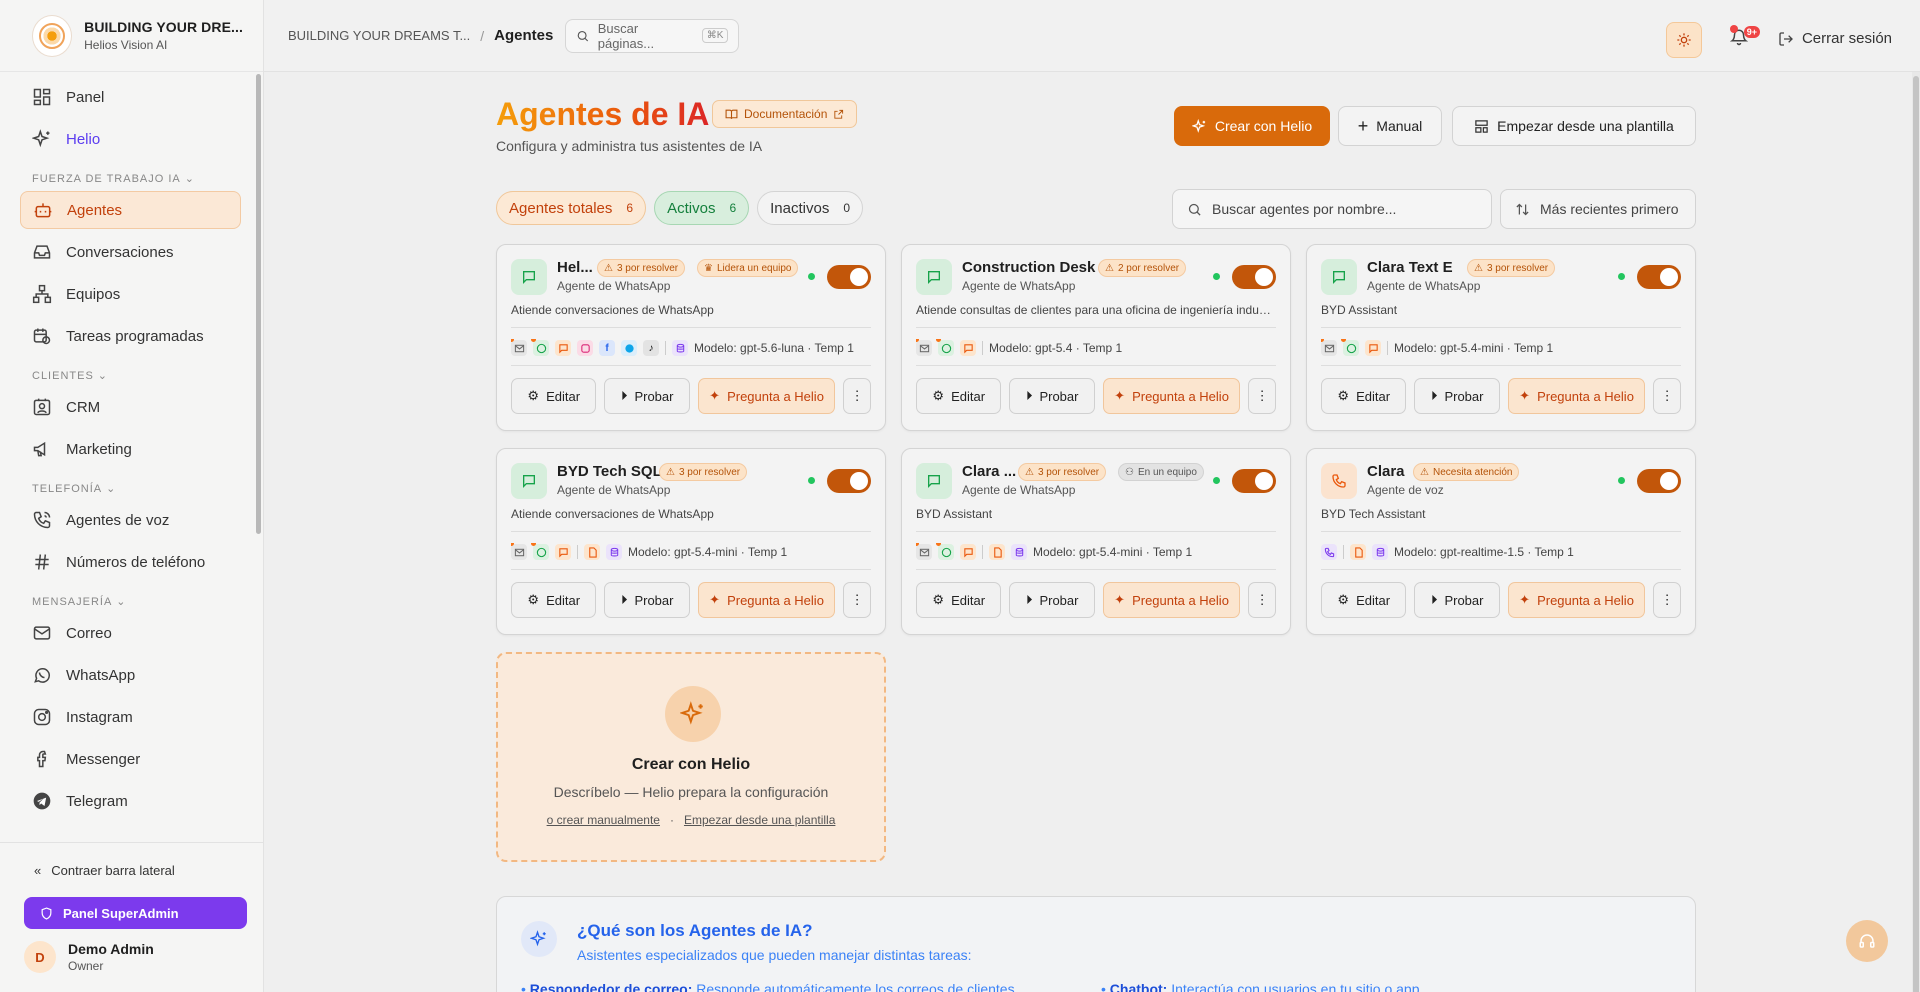  Describe the element at coordinates (1501, 315) in the screenshot. I see `agent-description: BYD Assistant` at that location.